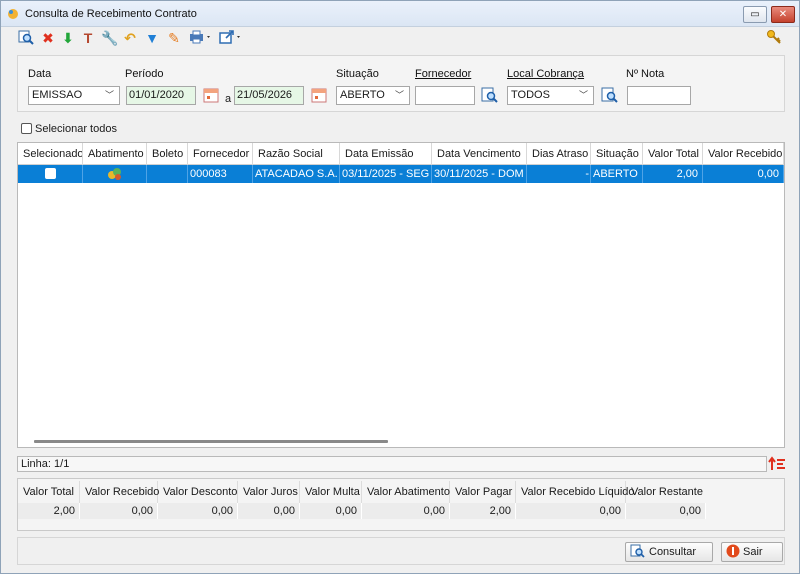 This screenshot has height=574, width=800. Describe the element at coordinates (406, 492) in the screenshot. I see `total-header-valor-abatimento: Valor Abatimento` at that location.